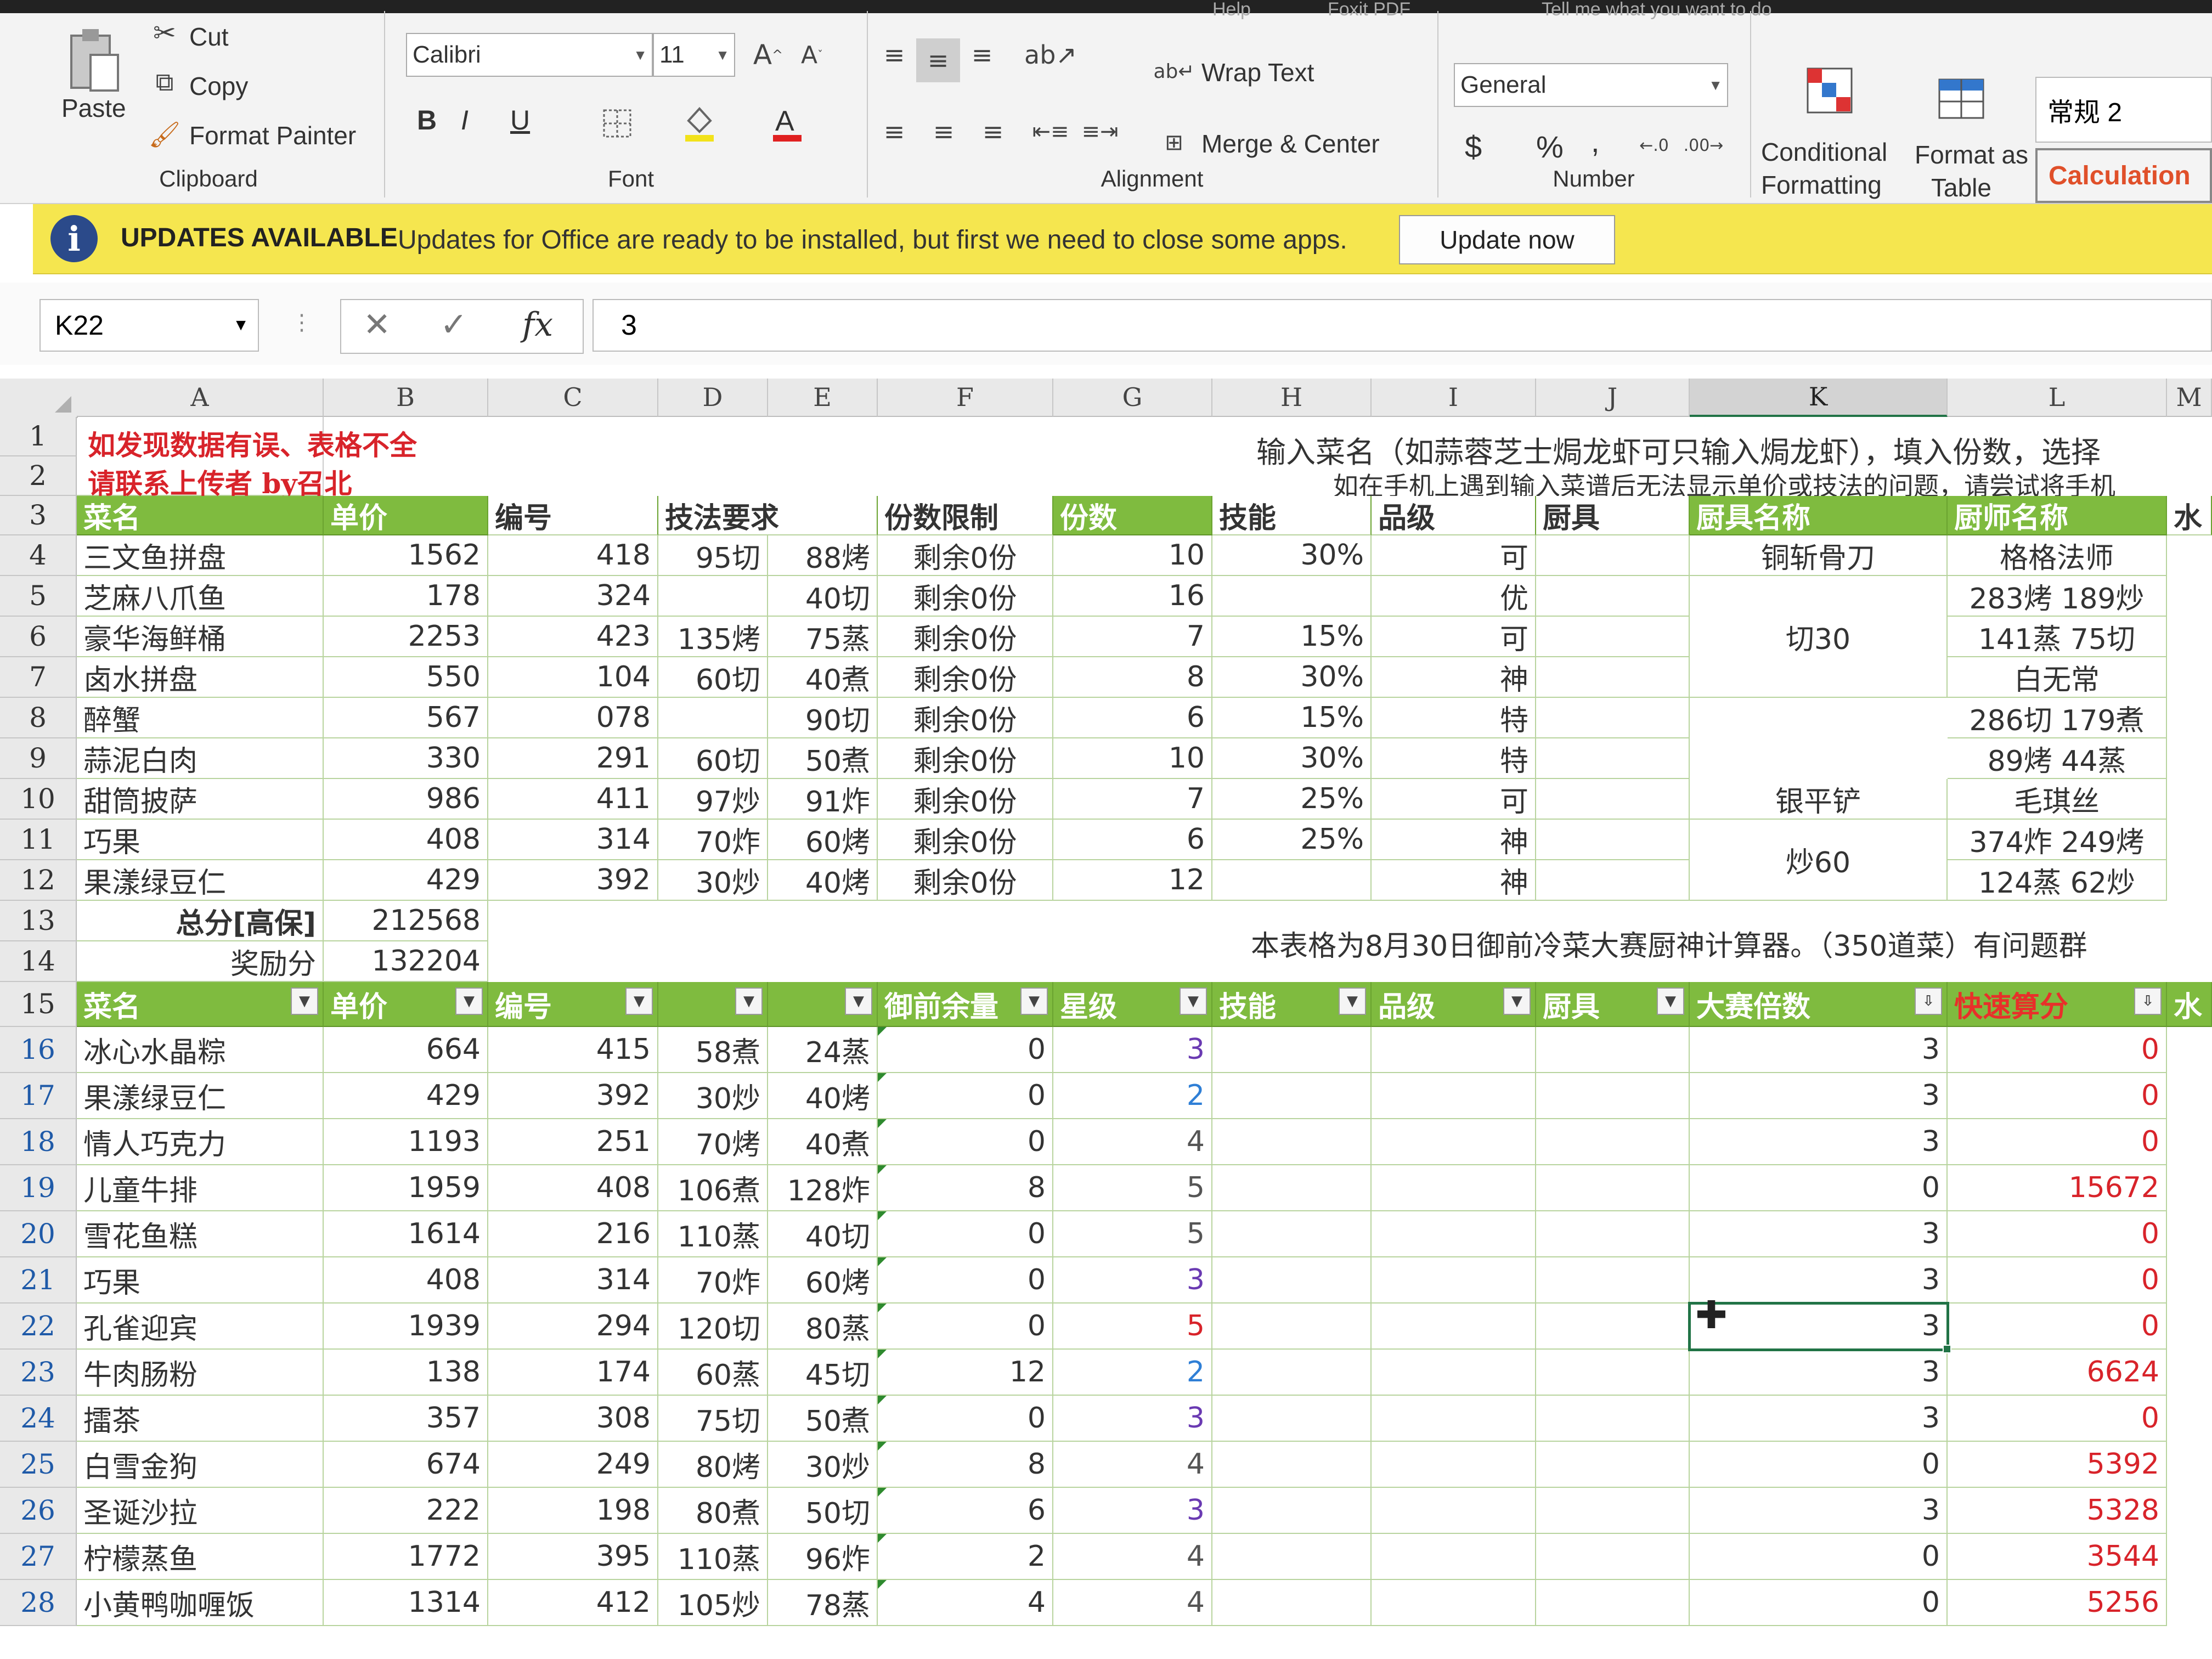 This screenshot has height=1659, width=2212. Describe the element at coordinates (573, 1557) in the screenshot. I see `id-cell: 395` at that location.